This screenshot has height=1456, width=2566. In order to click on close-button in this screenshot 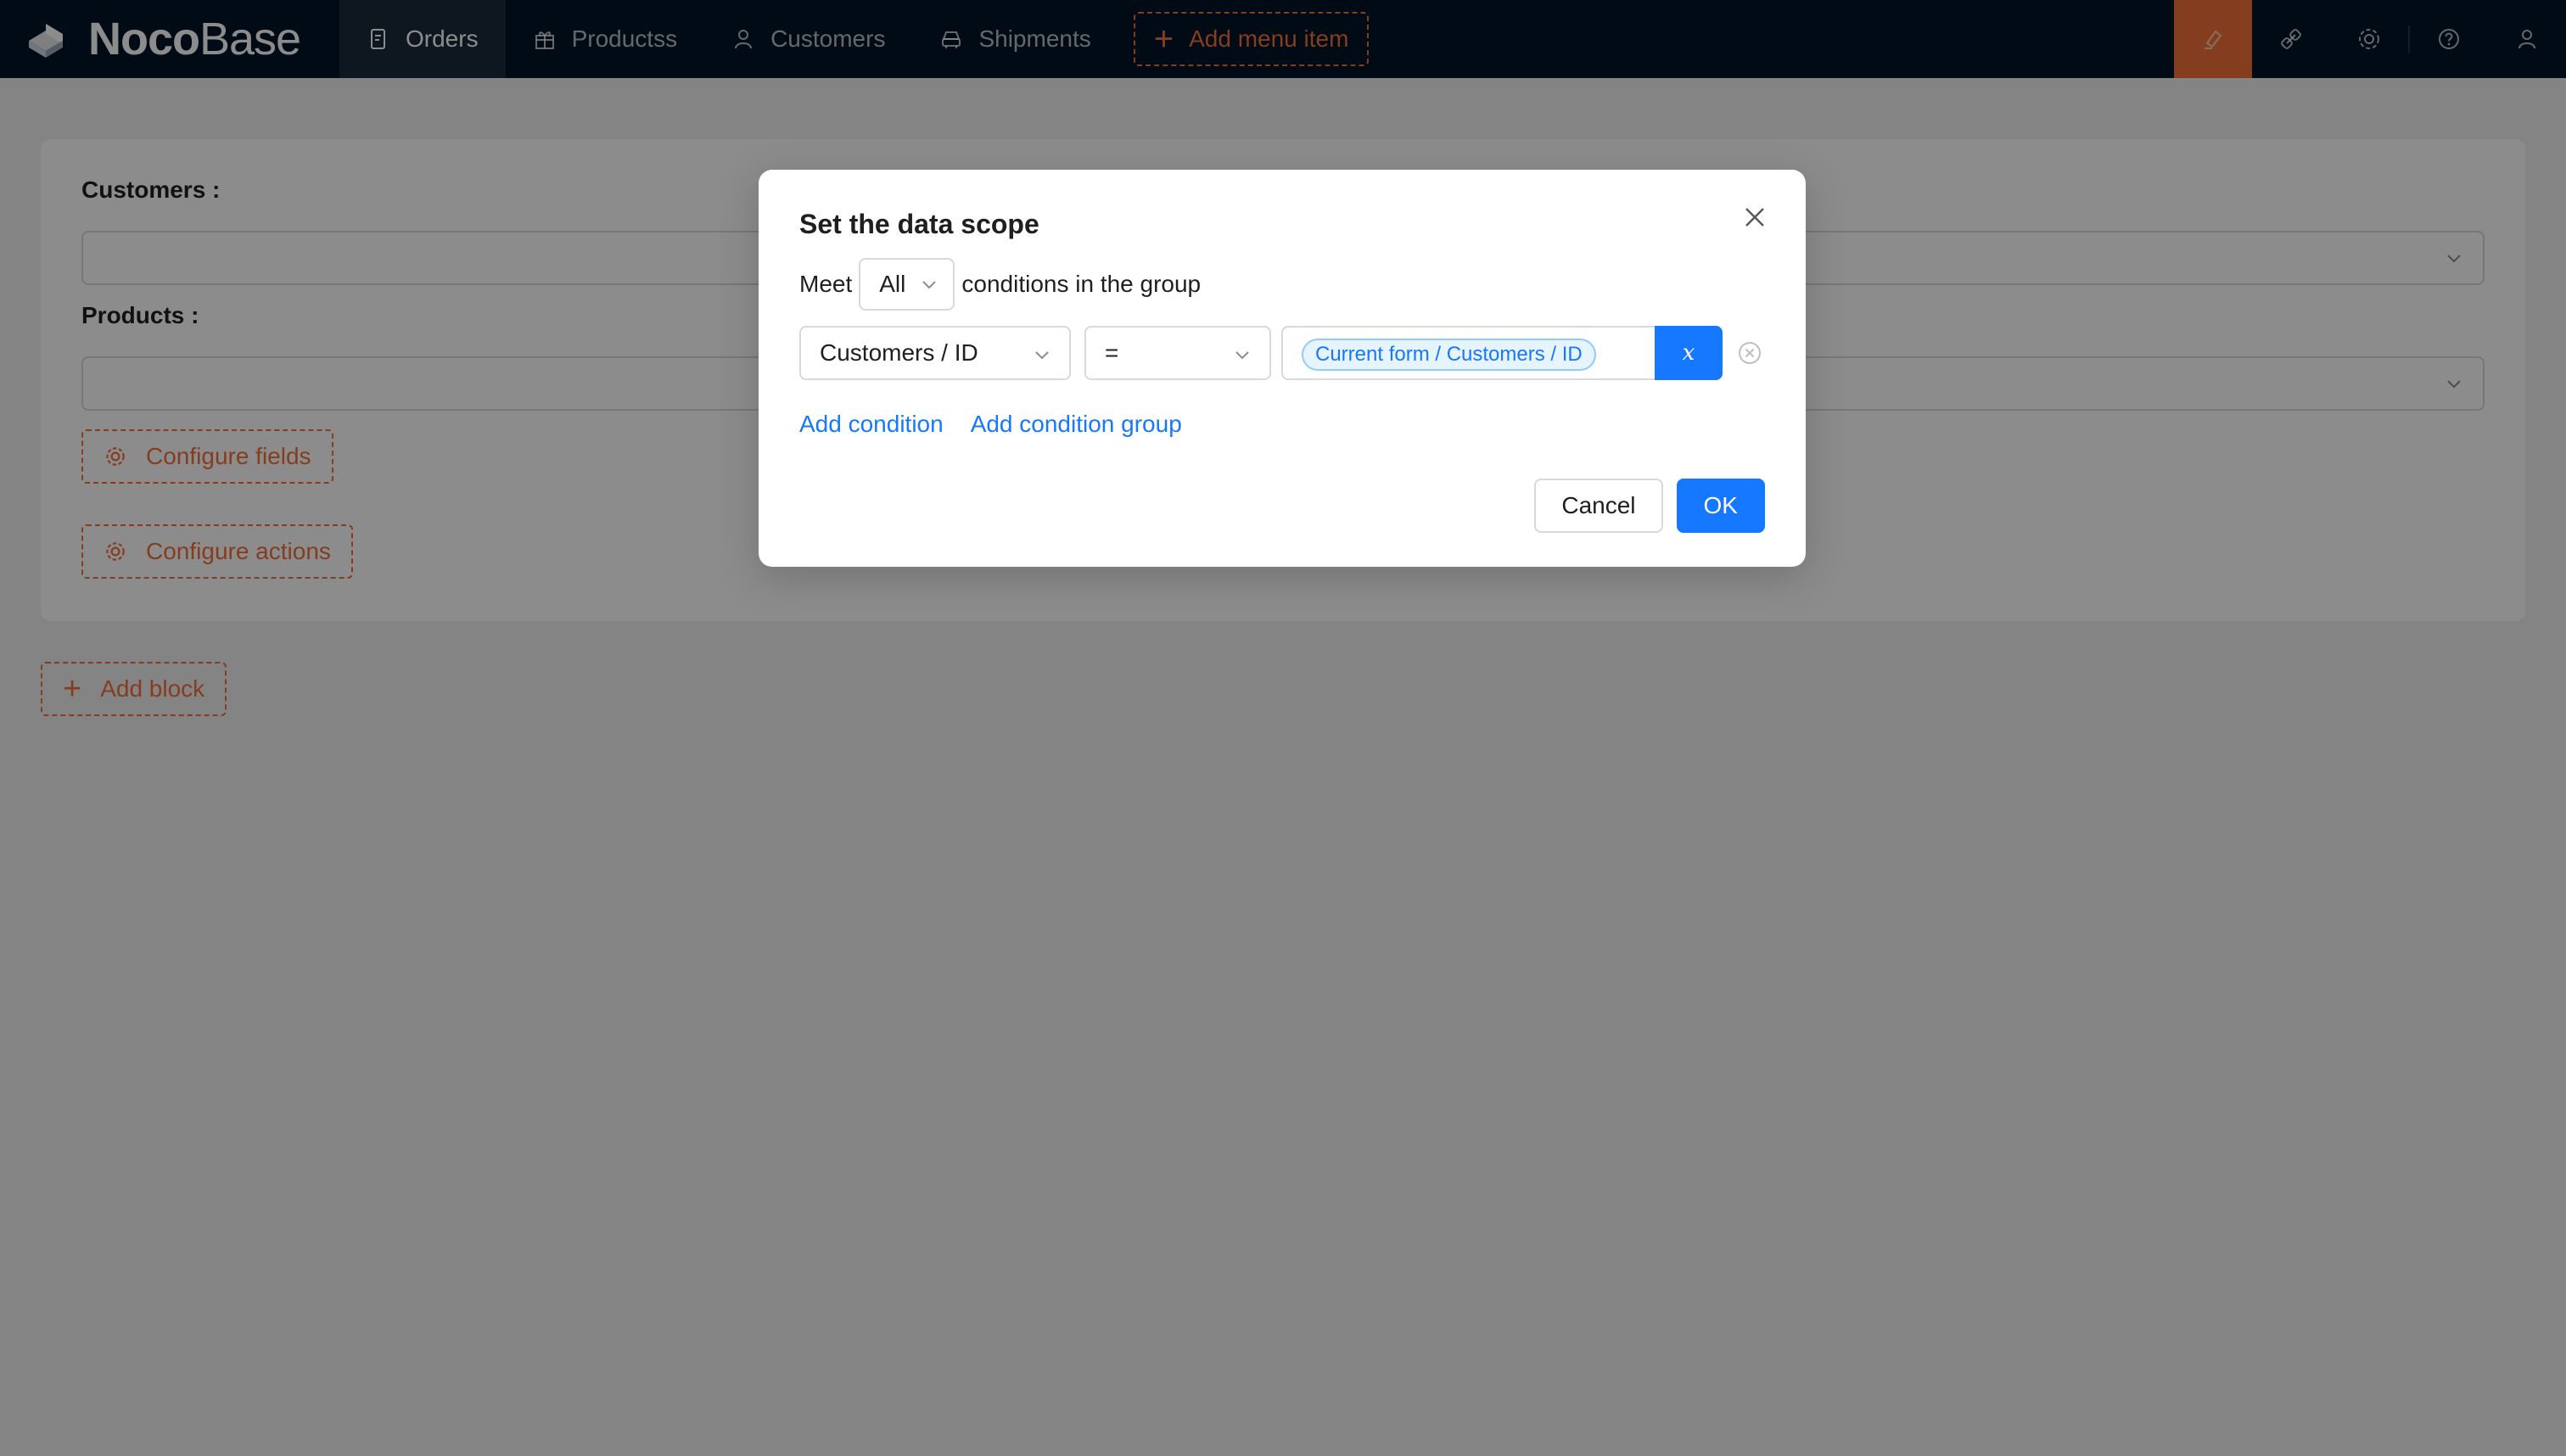, I will do `click(1755, 217)`.